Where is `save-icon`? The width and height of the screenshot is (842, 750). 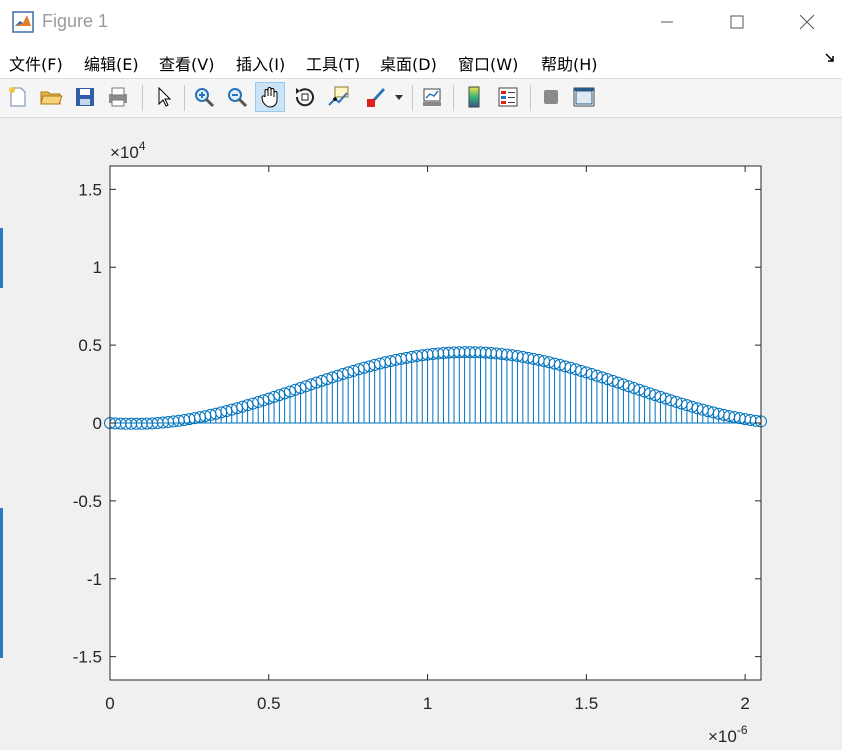
save-icon is located at coordinates (85, 97).